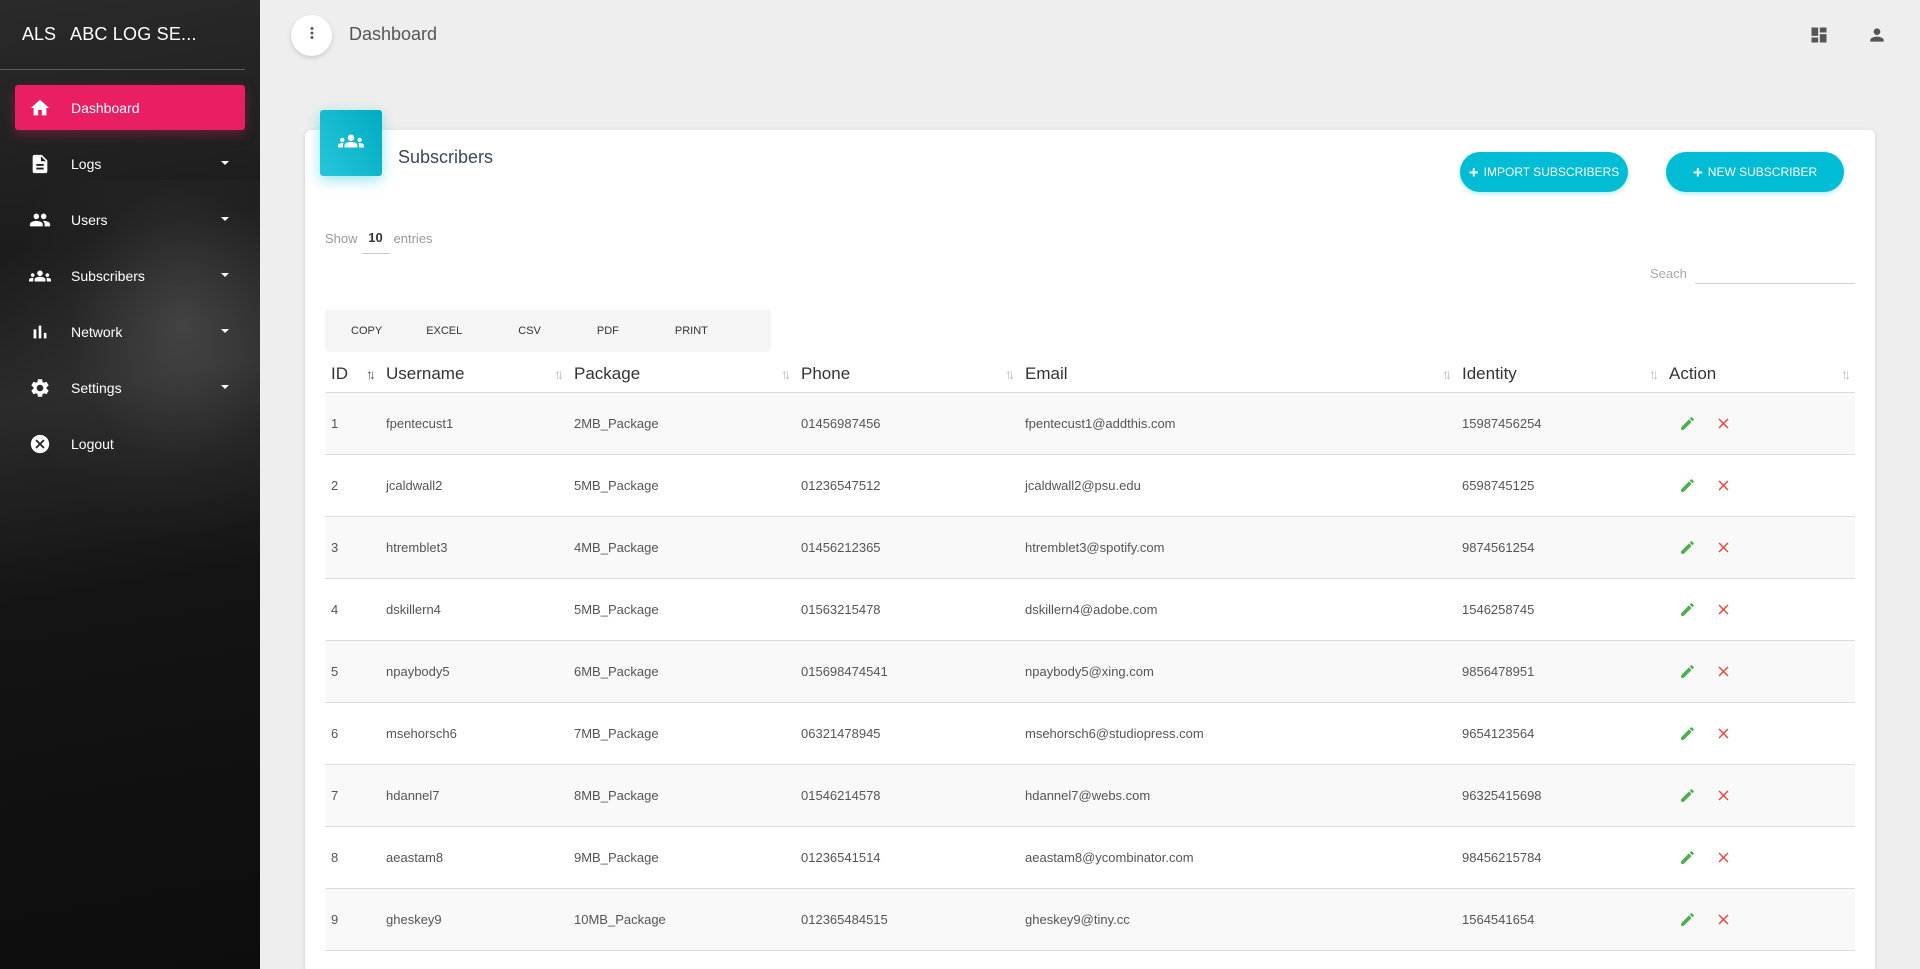 This screenshot has height=969, width=1920. I want to click on cell-phone: 01563215478, so click(907, 609).